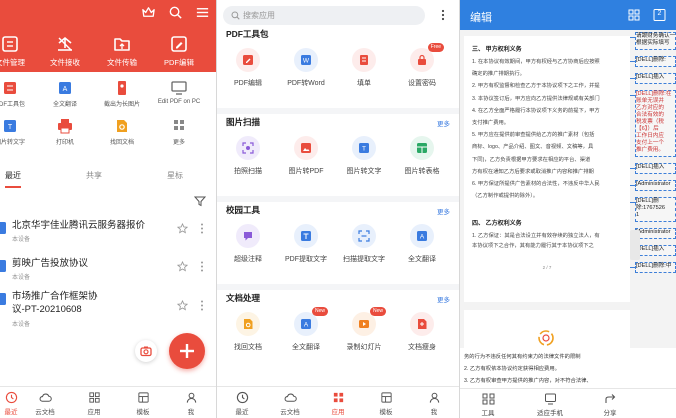 This screenshot has width=676, height=418. What do you see at coordinates (547, 267) in the screenshot?
I see `page-number: 2 / 7` at bounding box center [547, 267].